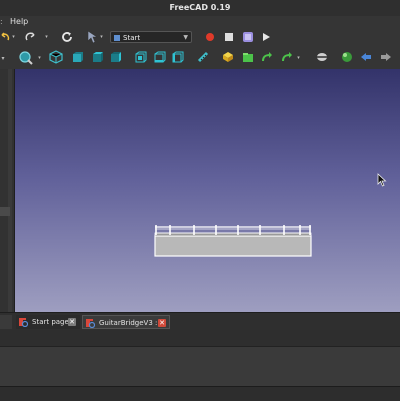  I want to click on measure-icon, so click(203, 57).